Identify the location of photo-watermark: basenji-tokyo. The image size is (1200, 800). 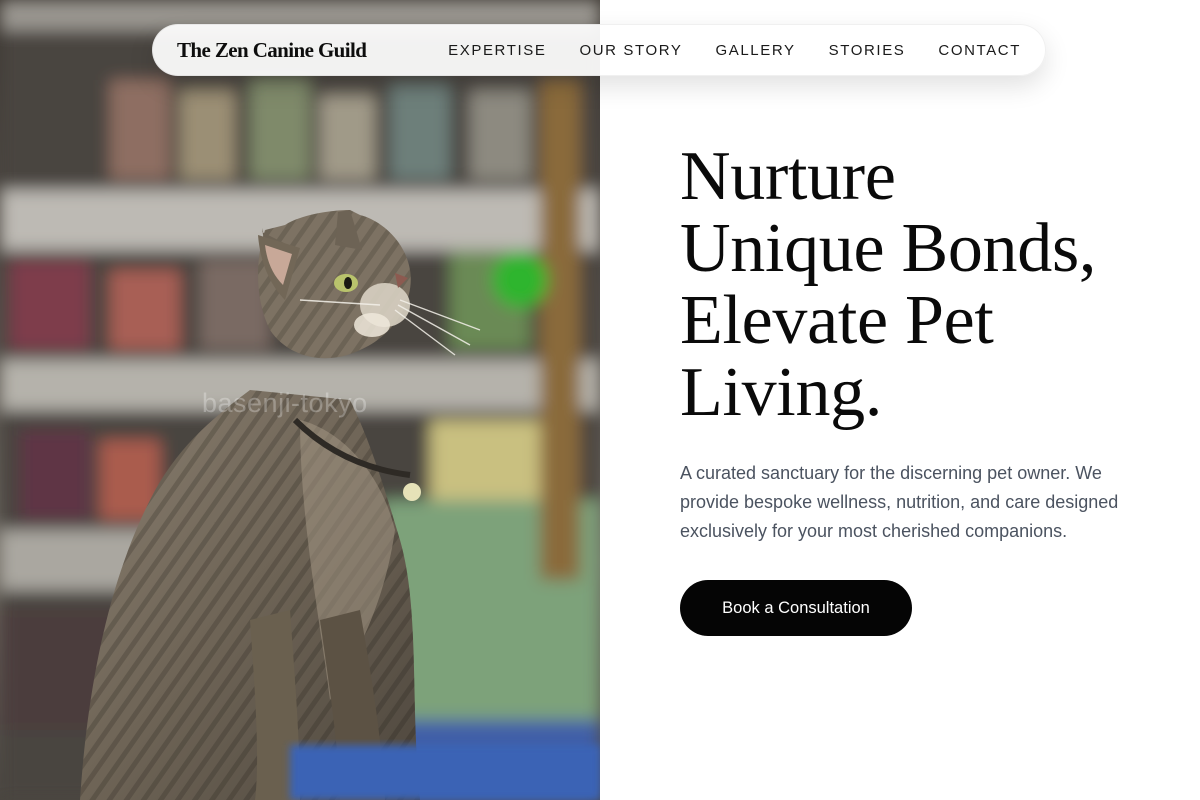
(285, 403).